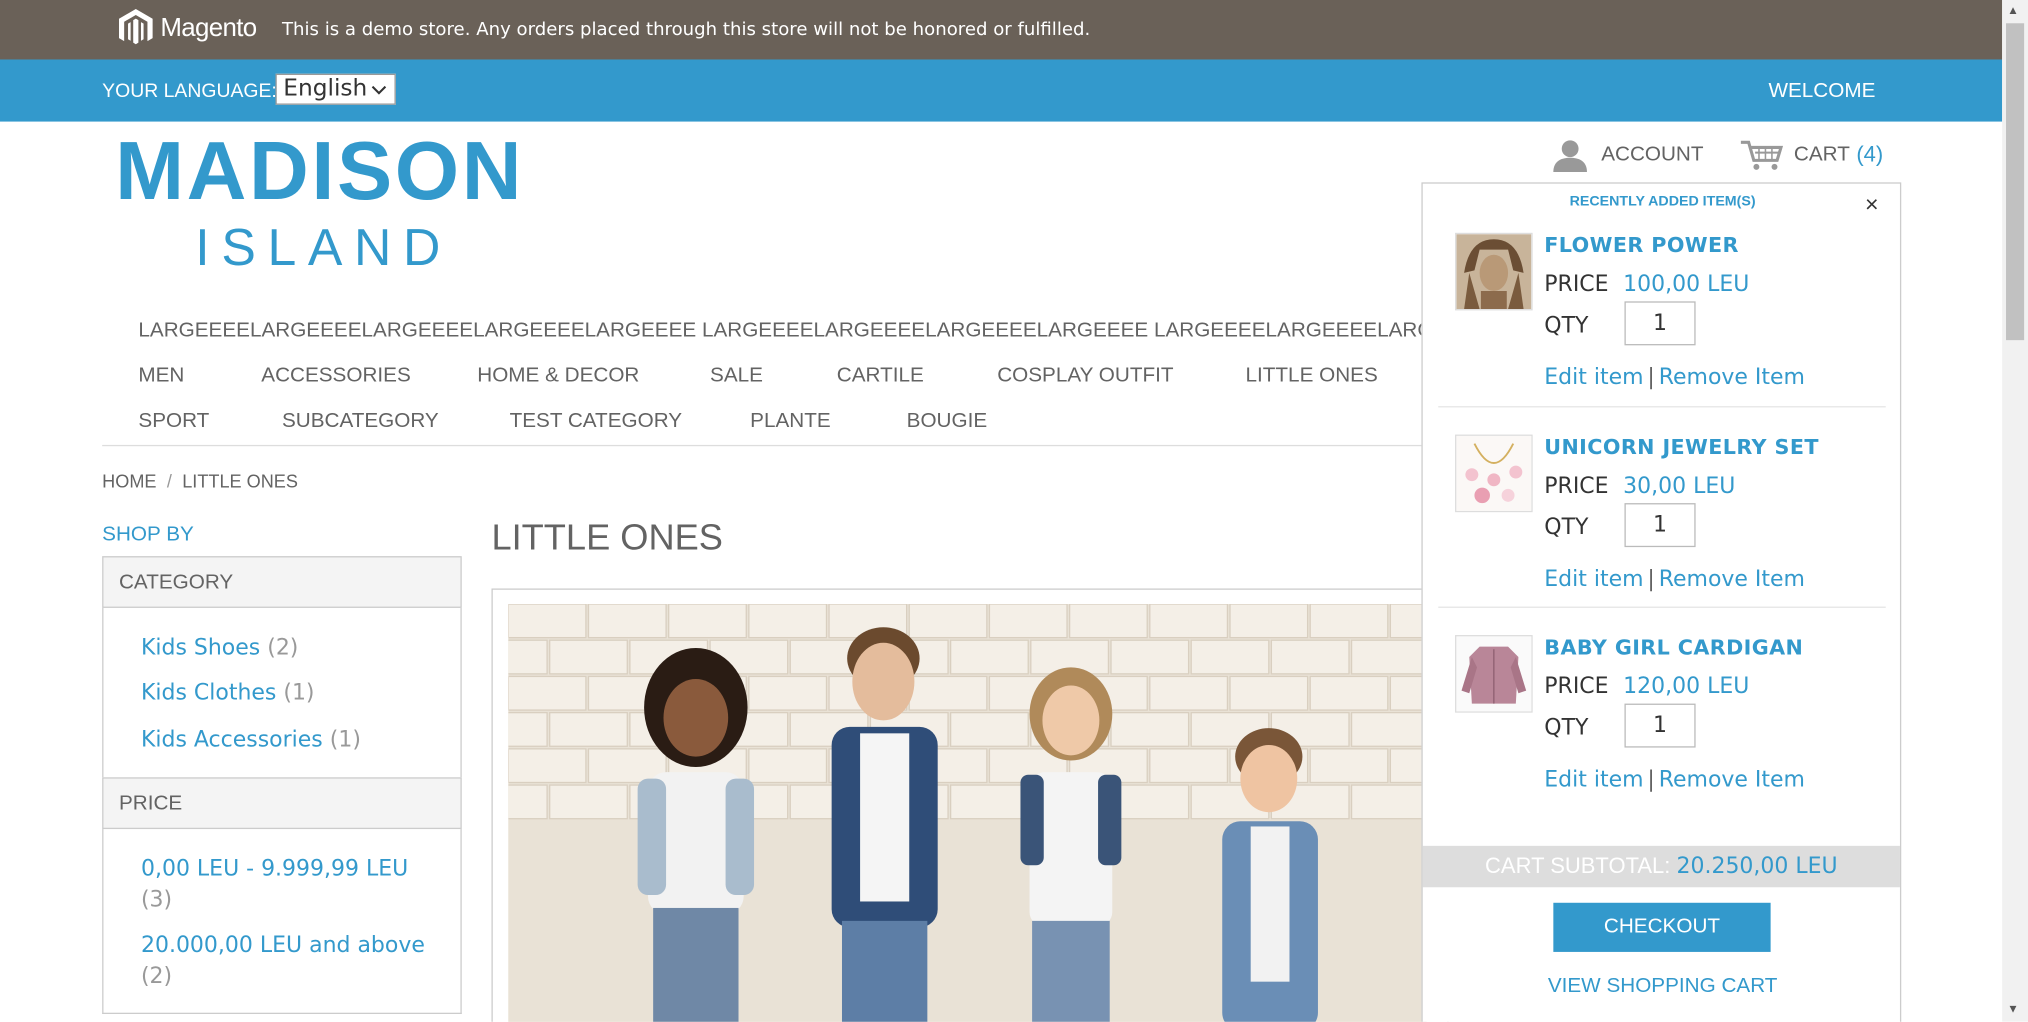 This screenshot has width=2028, height=1022. I want to click on filter-label: Kids Clothes, so click(208, 693).